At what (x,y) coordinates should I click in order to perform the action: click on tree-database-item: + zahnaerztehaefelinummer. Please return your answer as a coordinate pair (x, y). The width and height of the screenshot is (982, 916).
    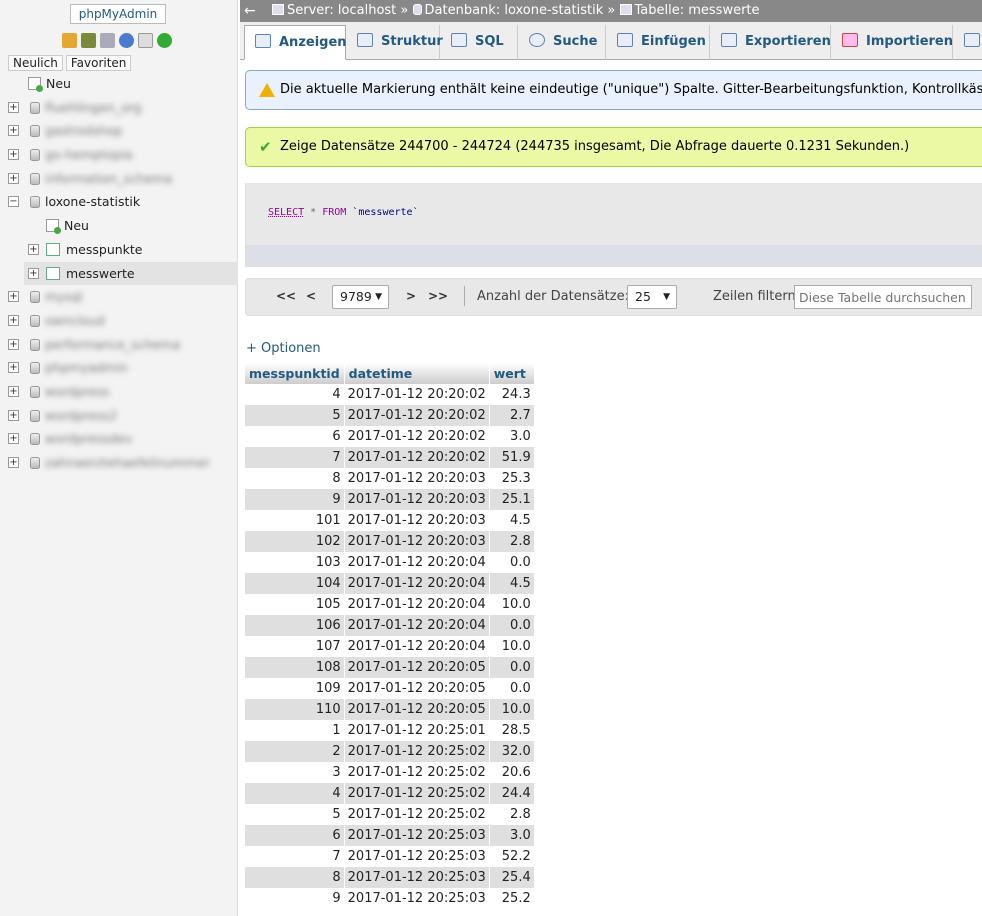
    Looking at the image, I should click on (119, 463).